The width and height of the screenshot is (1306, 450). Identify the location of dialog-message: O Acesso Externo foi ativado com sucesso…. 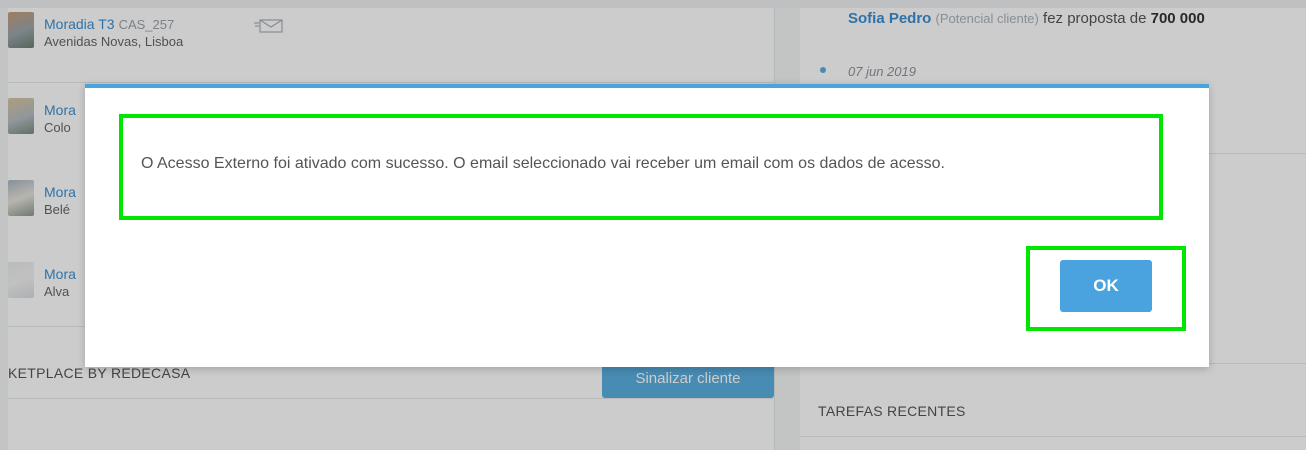
(543, 163).